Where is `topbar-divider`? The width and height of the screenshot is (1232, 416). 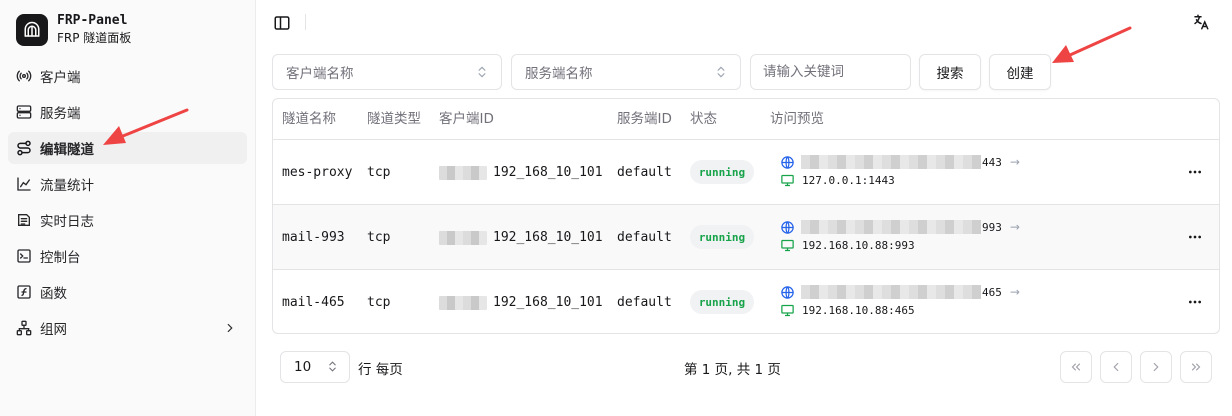 topbar-divider is located at coordinates (305, 22).